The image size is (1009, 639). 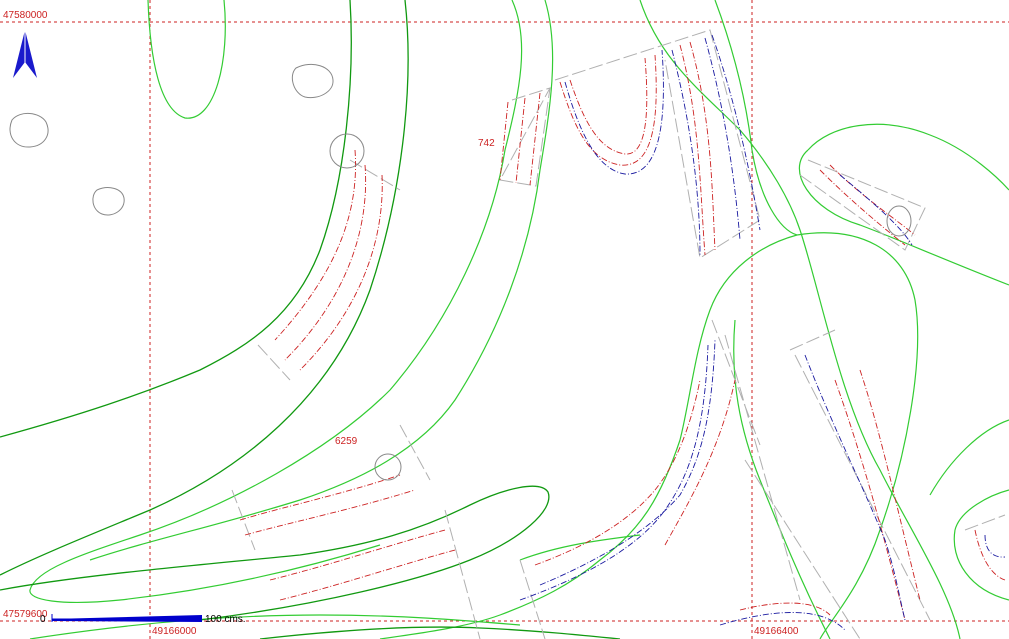 What do you see at coordinates (25, 54) in the screenshot?
I see `north-arrow-icon` at bounding box center [25, 54].